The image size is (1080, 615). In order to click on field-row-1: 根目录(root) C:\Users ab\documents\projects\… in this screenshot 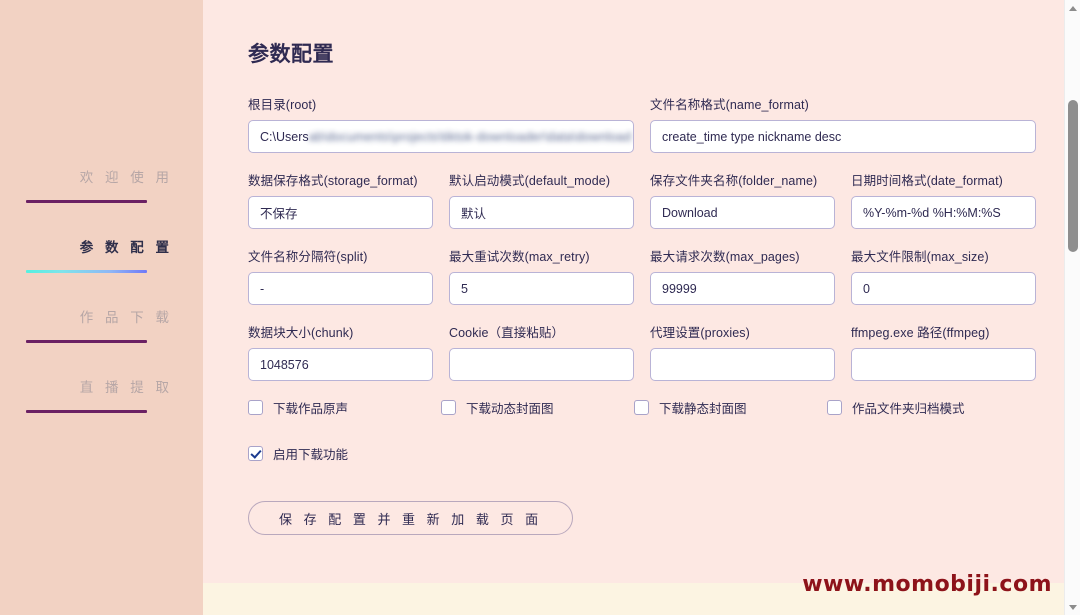, I will do `click(642, 123)`.